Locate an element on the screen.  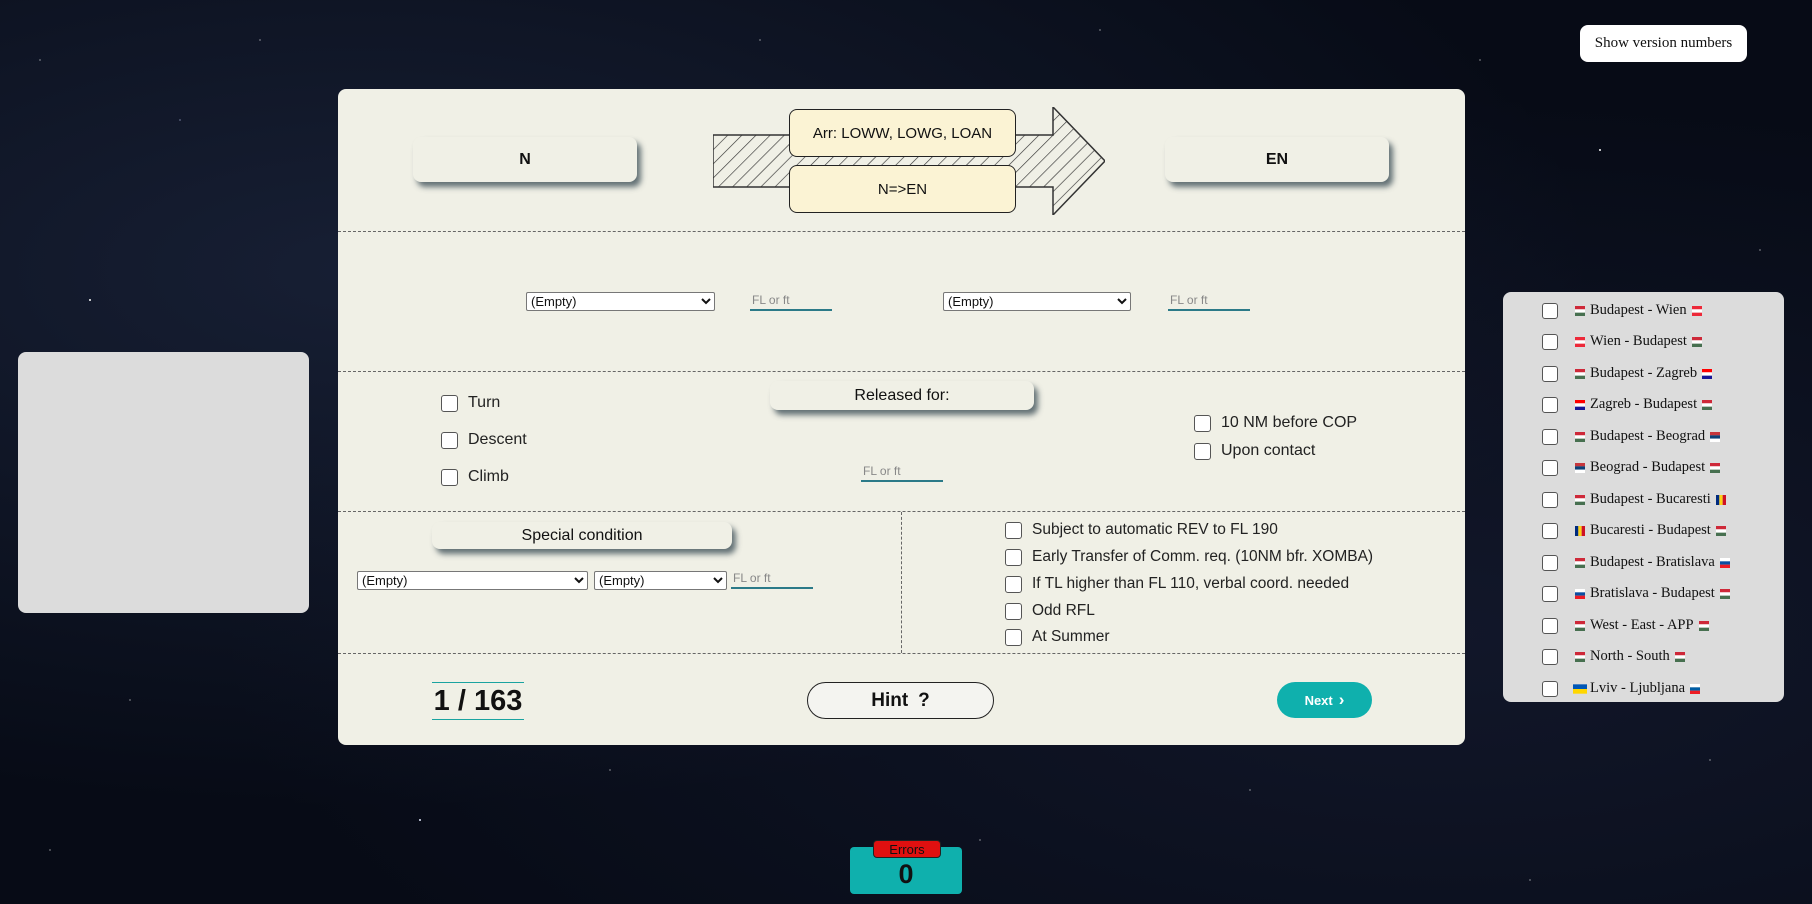
next-button: Next › is located at coordinates (1324, 700).